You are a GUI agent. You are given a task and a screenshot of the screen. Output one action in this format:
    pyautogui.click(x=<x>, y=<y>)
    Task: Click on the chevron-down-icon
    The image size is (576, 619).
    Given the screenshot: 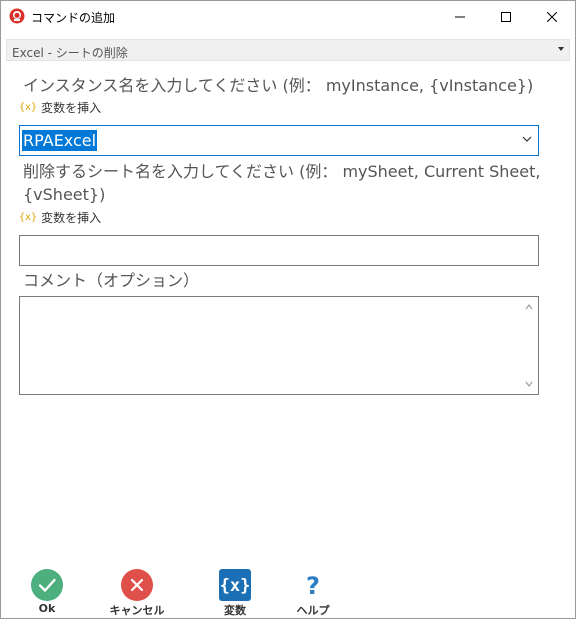 What is the action you would take?
    pyautogui.click(x=527, y=139)
    